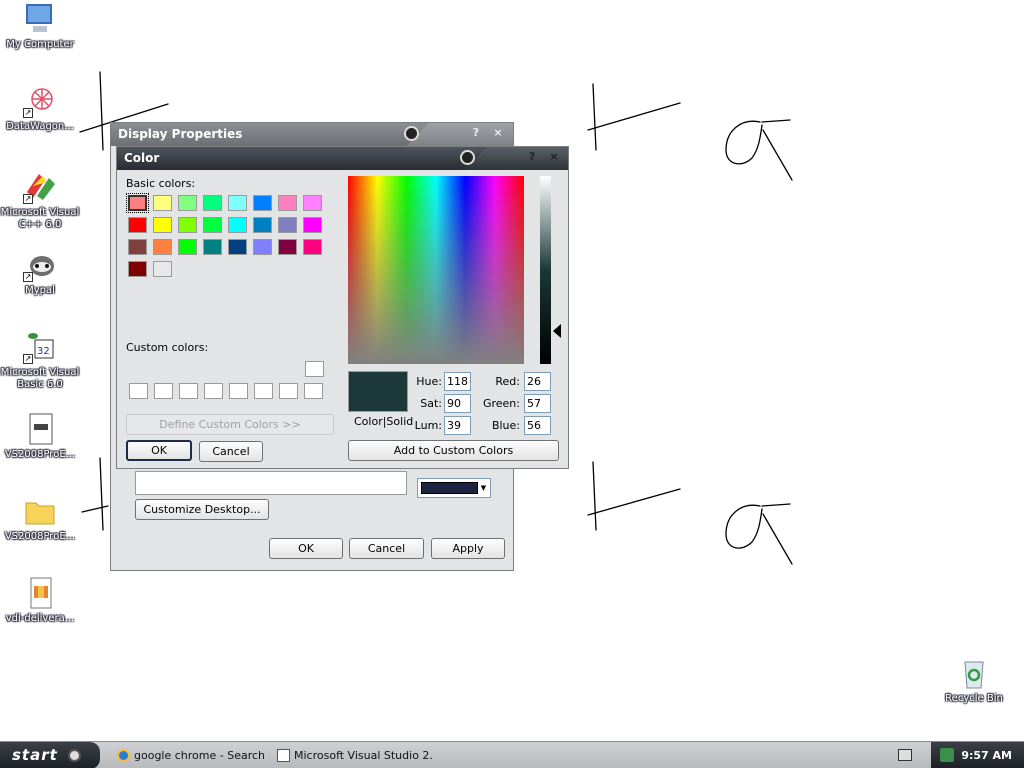 This screenshot has height=768, width=1024. Describe the element at coordinates (505, 425) in the screenshot. I see `blue-label: Blue:` at that location.